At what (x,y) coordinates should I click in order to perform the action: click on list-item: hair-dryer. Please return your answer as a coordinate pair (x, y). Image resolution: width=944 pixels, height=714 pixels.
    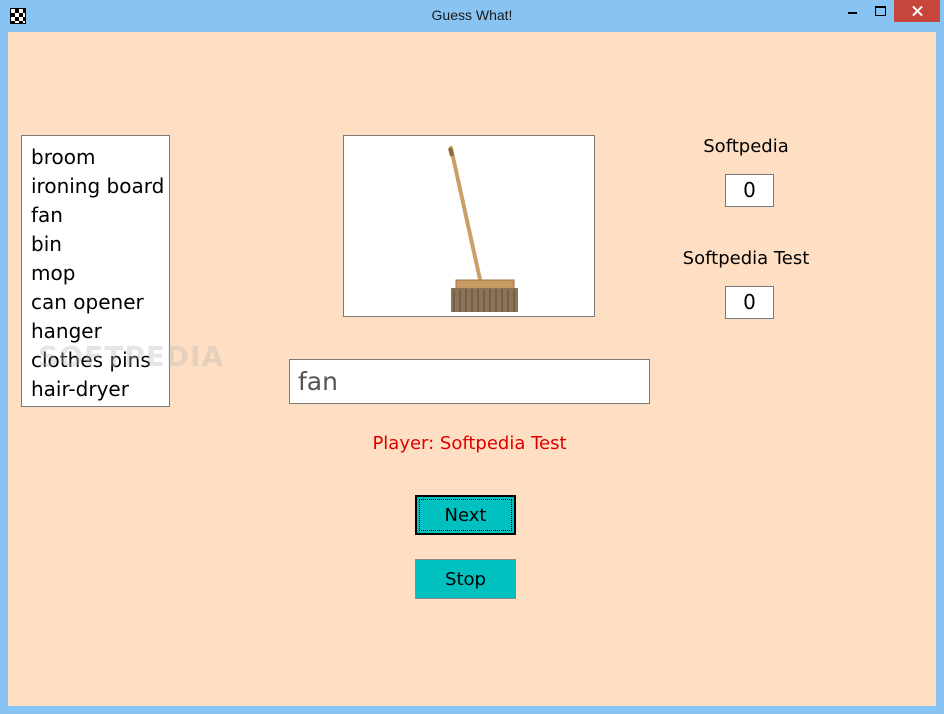
    Looking at the image, I should click on (100, 389).